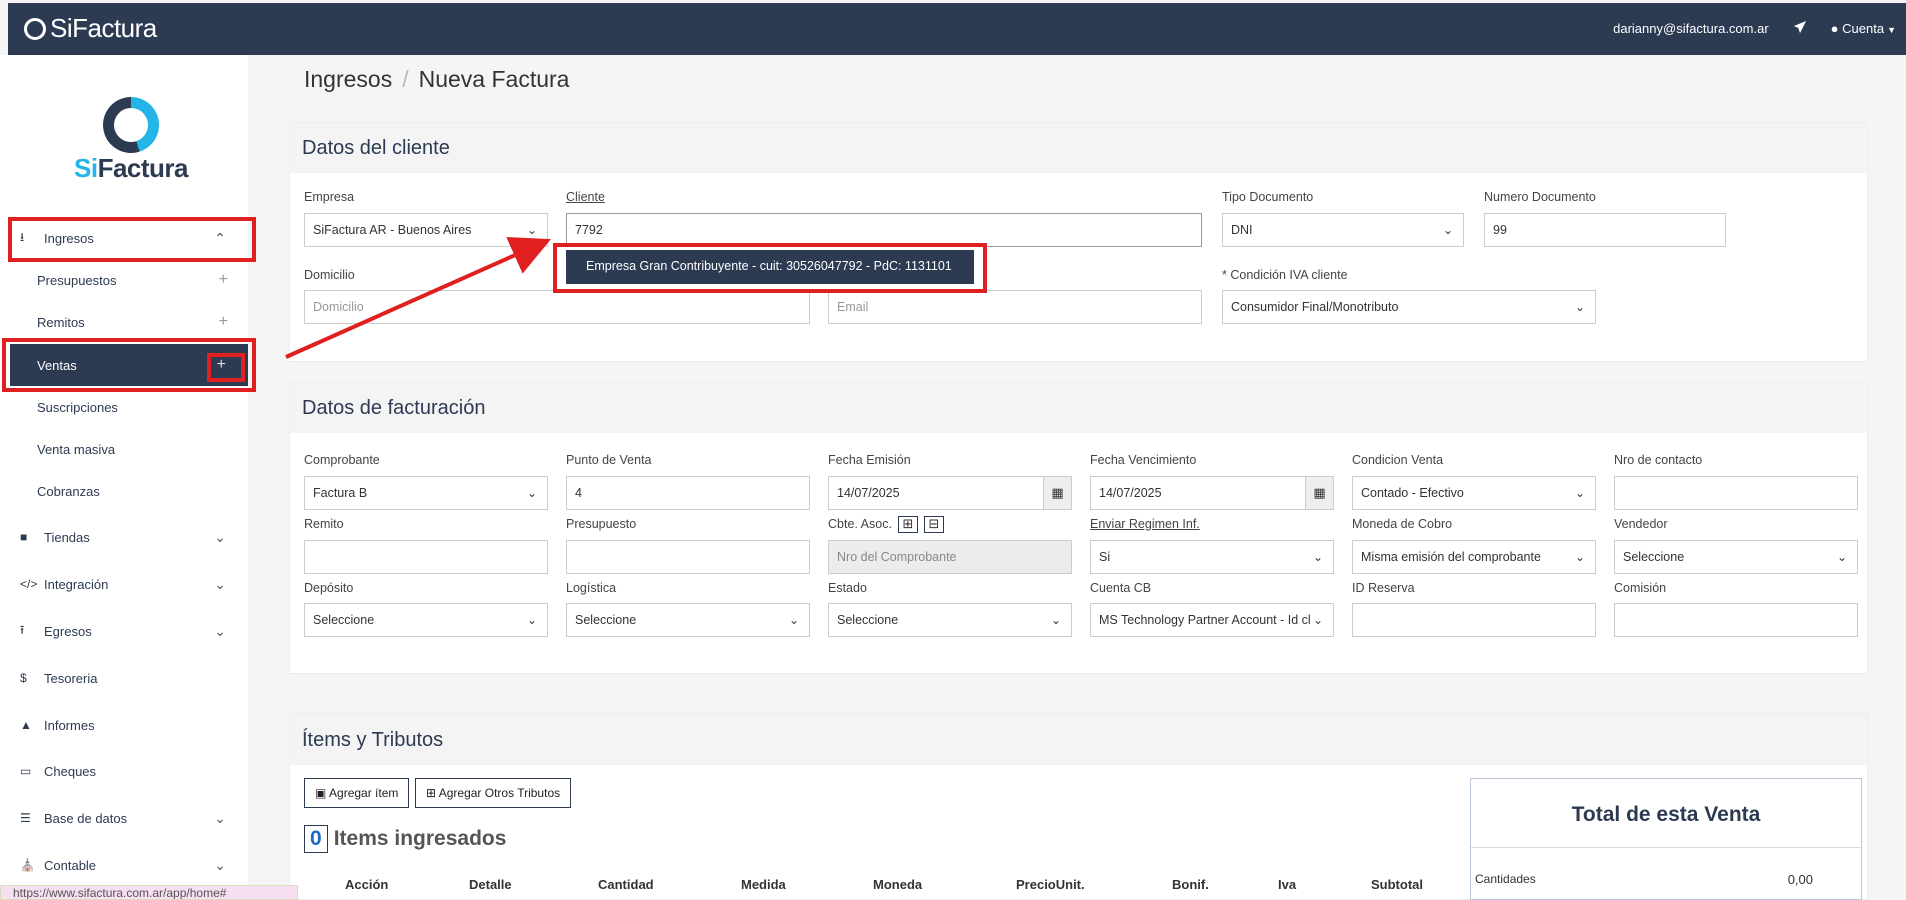 This screenshot has height=900, width=1906. What do you see at coordinates (589, 230) in the screenshot?
I see `cliente-value: 7792` at bounding box center [589, 230].